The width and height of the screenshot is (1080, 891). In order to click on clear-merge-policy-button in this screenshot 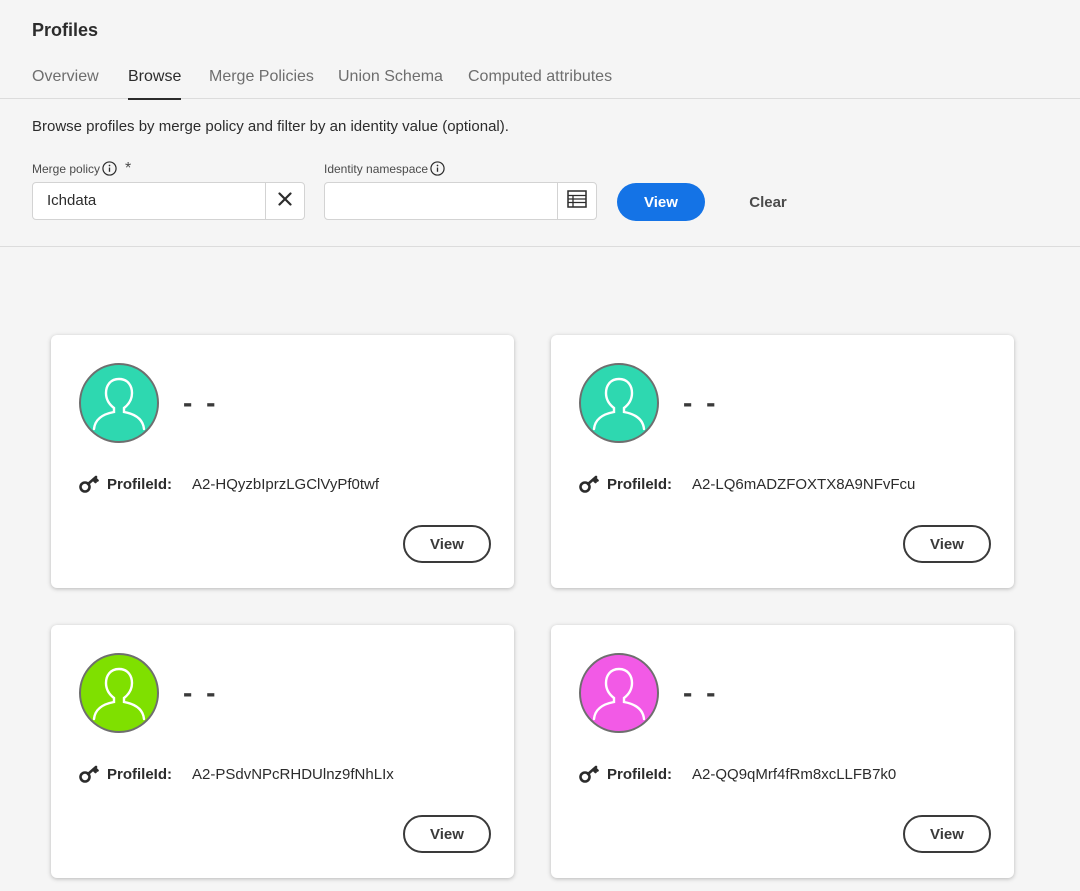, I will do `click(284, 201)`.